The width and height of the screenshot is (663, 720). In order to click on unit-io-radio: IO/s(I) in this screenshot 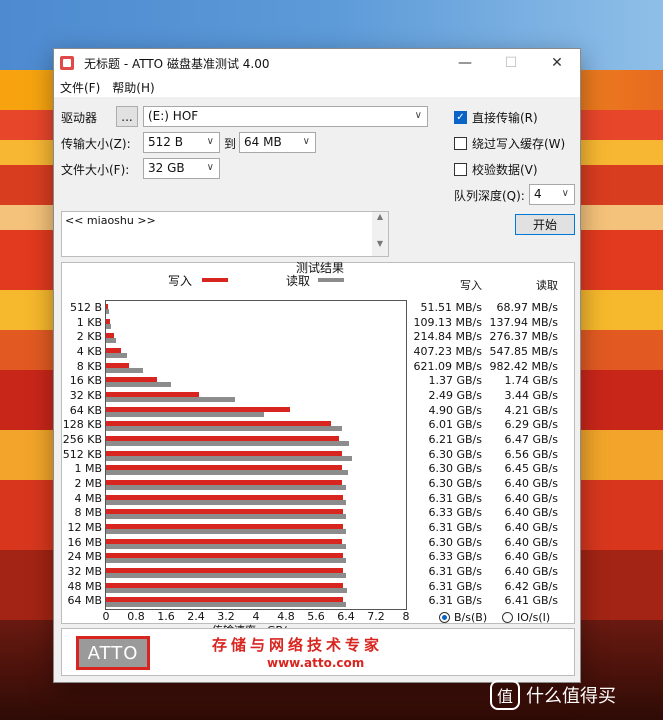, I will do `click(526, 617)`.